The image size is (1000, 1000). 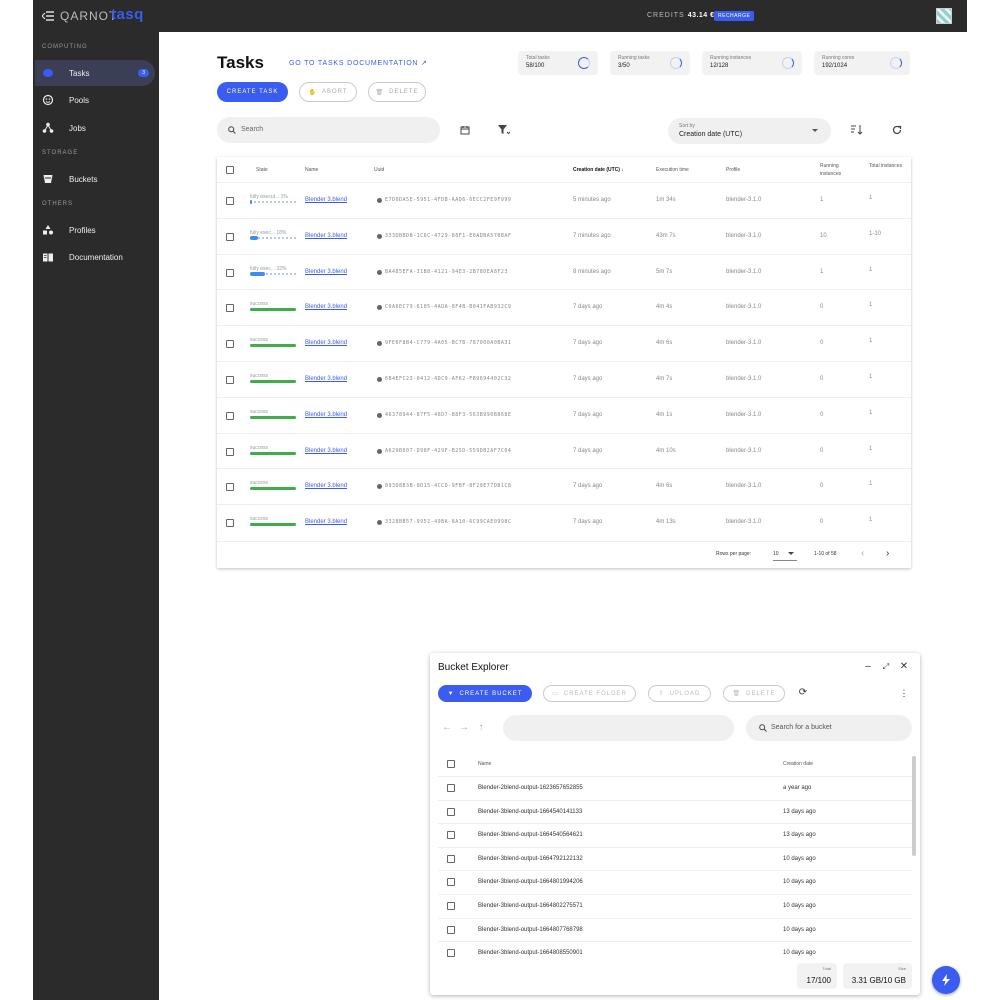 I want to click on prev-page-icon: ‹, so click(x=862, y=553).